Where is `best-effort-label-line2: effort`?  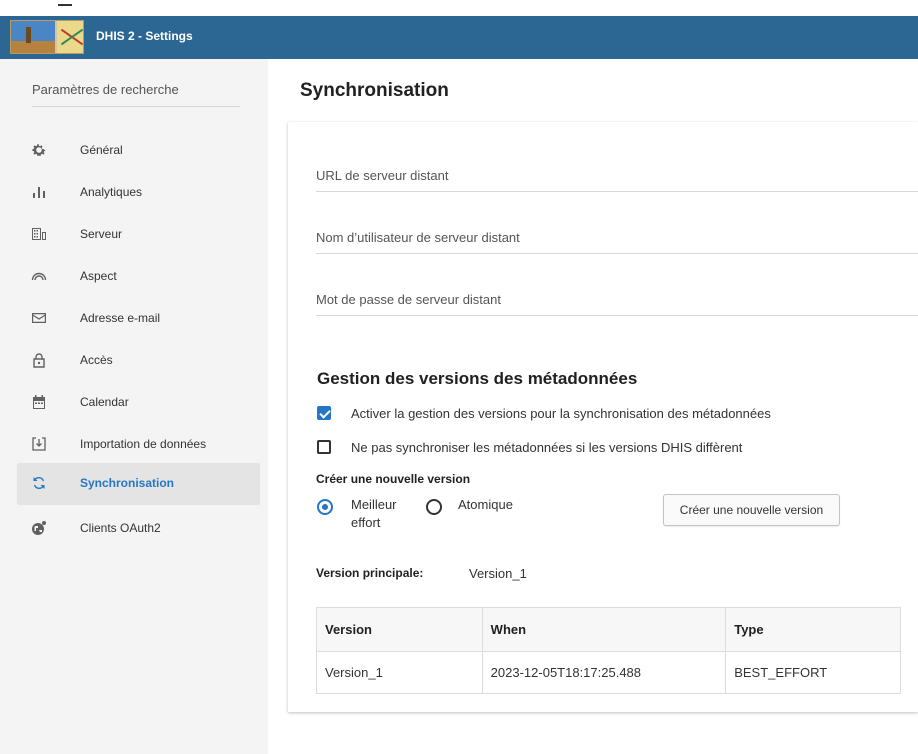
best-effort-label-line2: effort is located at coordinates (366, 522).